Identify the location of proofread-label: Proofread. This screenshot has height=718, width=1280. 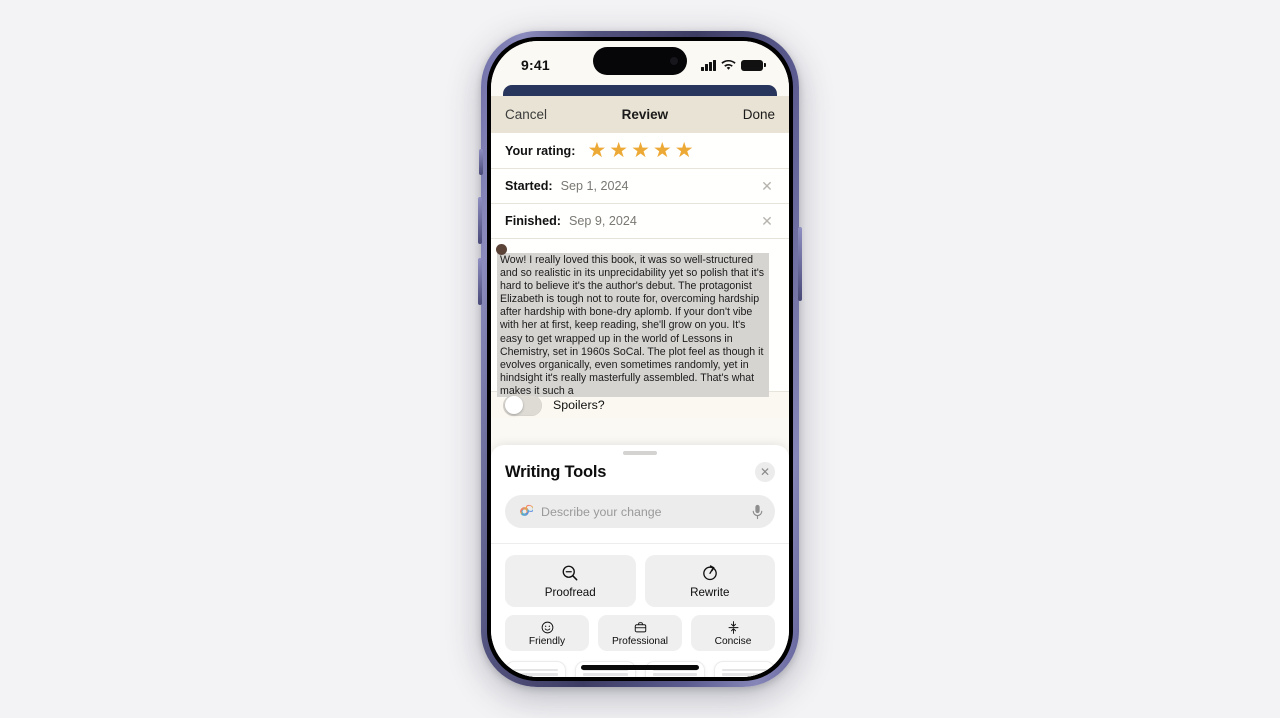
(570, 592).